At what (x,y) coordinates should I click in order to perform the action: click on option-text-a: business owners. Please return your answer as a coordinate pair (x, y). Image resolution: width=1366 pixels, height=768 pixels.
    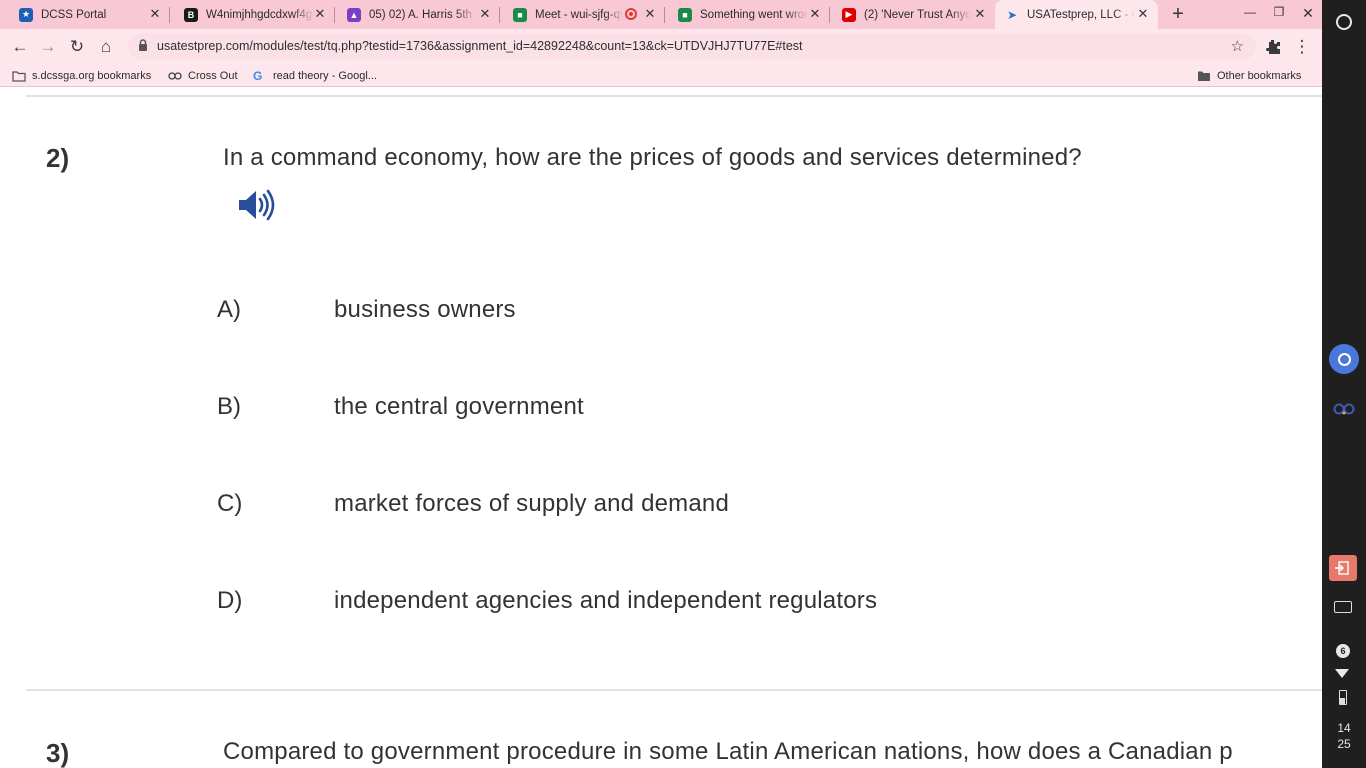
    Looking at the image, I should click on (425, 310).